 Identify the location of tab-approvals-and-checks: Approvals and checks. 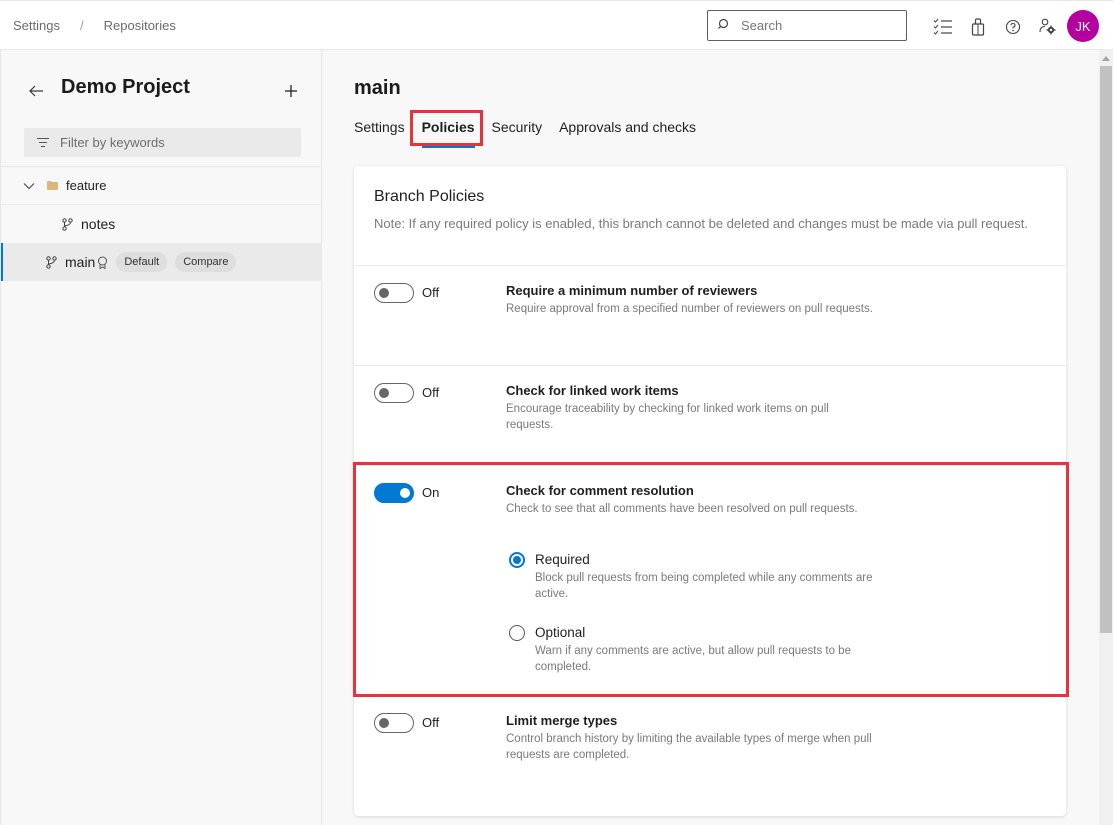
(627, 132).